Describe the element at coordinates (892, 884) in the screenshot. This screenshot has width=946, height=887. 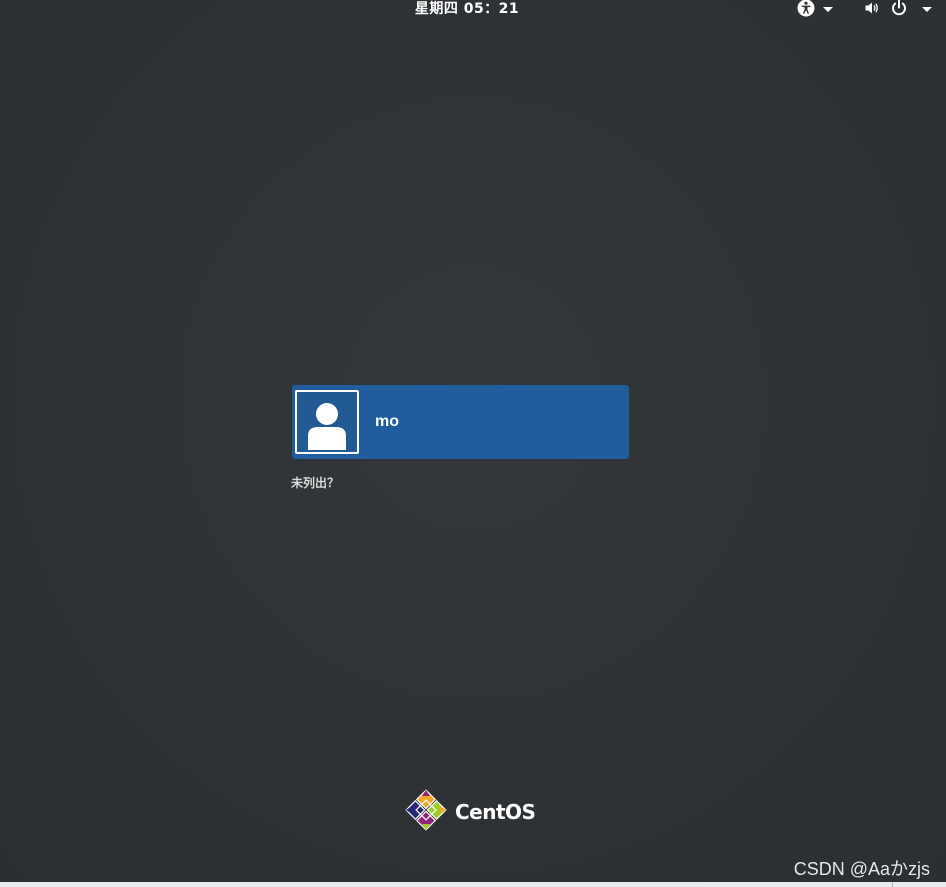
I see `divider` at that location.